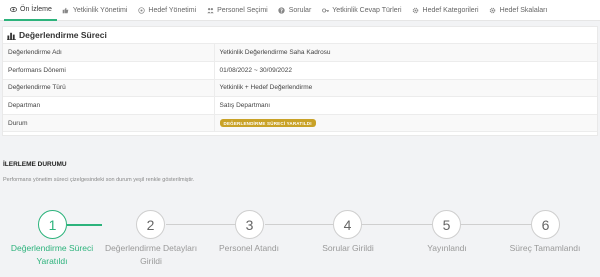  What do you see at coordinates (66, 10) in the screenshot?
I see `thumbs-up-icon` at bounding box center [66, 10].